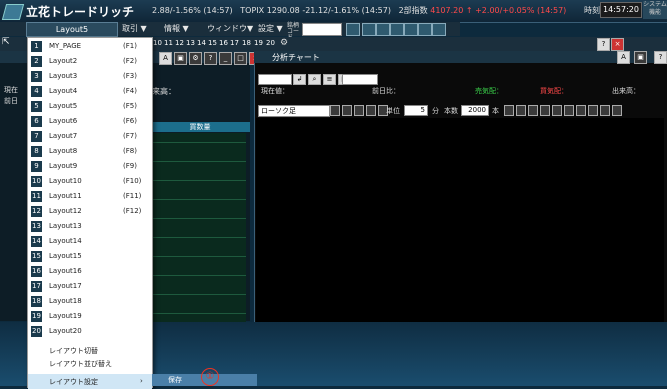 This screenshot has width=667, height=389. I want to click on layout-item-19: 19 Layout19, so click(90, 316).